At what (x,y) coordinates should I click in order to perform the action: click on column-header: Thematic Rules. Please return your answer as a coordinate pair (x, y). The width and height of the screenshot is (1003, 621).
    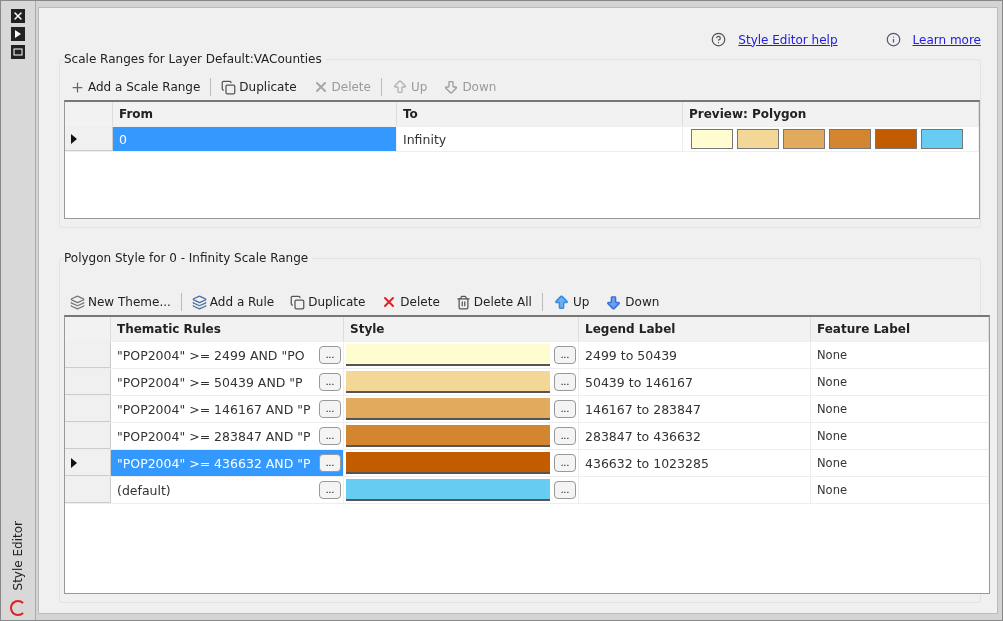
    Looking at the image, I should click on (227, 329).